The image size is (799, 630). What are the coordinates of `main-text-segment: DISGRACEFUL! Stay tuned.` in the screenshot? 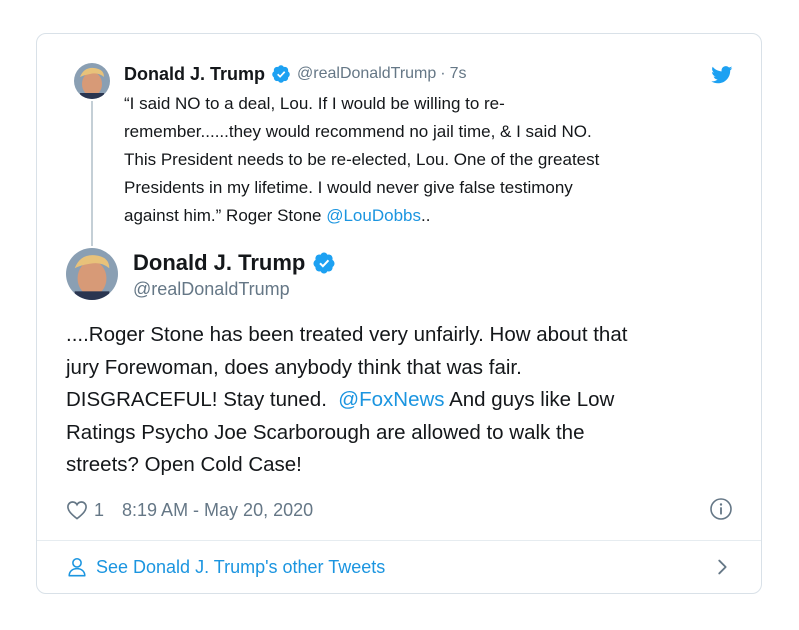 It's located at (202, 399).